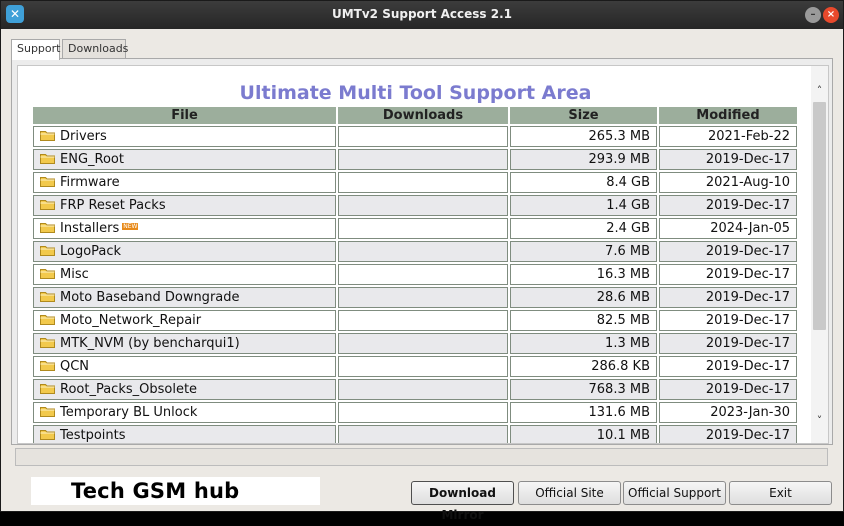 The width and height of the screenshot is (844, 526). What do you see at coordinates (583, 136) in the screenshot?
I see `size-cell: 265.3 MB` at bounding box center [583, 136].